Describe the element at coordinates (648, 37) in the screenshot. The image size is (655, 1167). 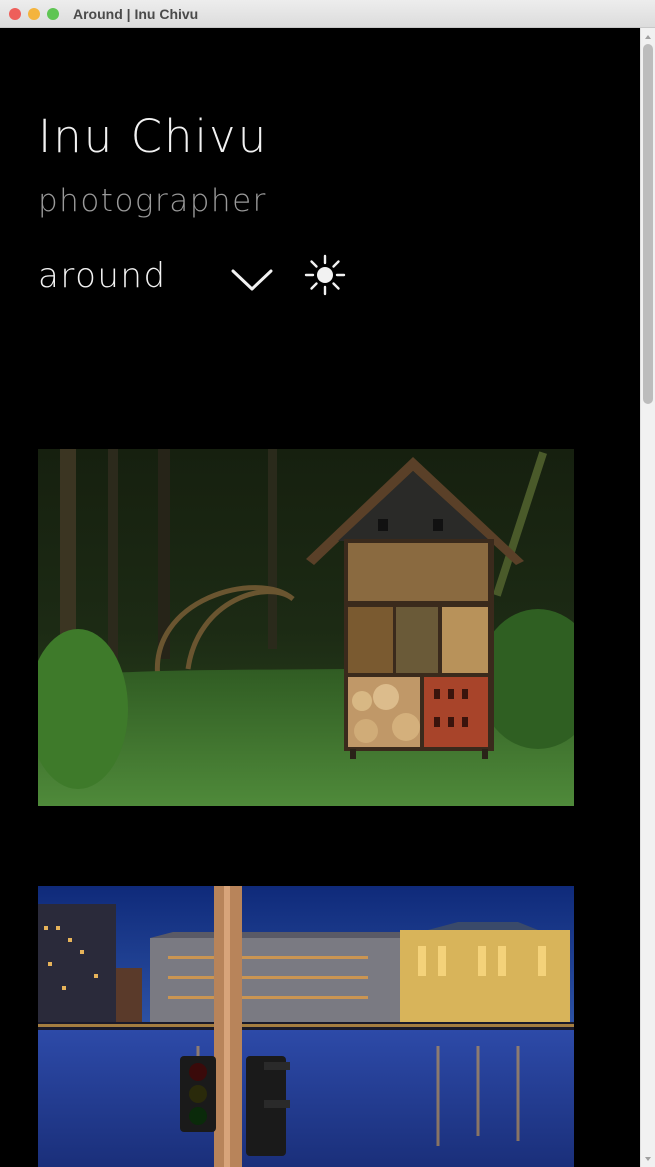
I see `scroll-up-icon` at that location.